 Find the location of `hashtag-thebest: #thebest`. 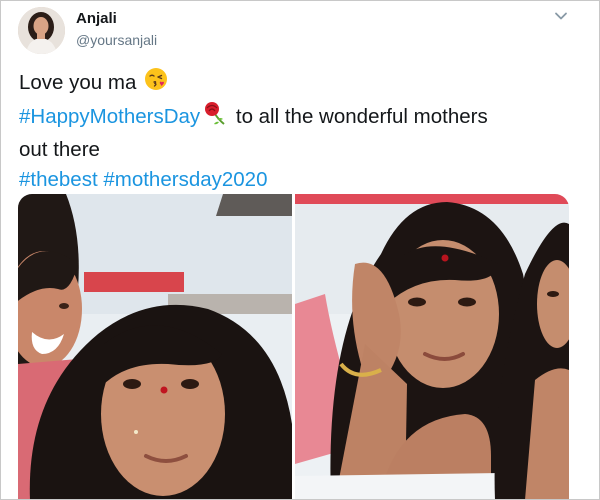

hashtag-thebest: #thebest is located at coordinates (58, 179).